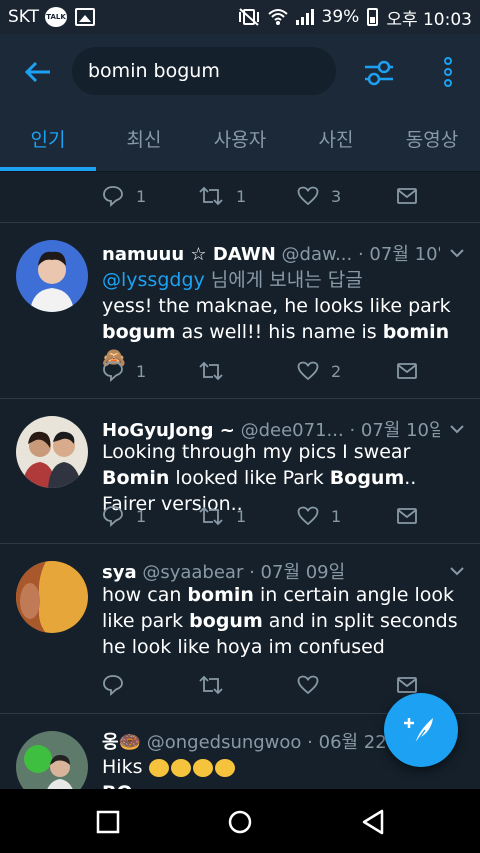 Image resolution: width=480 pixels, height=853 pixels. What do you see at coordinates (347, 742) in the screenshot?
I see `timestamp: · 06월 22` at bounding box center [347, 742].